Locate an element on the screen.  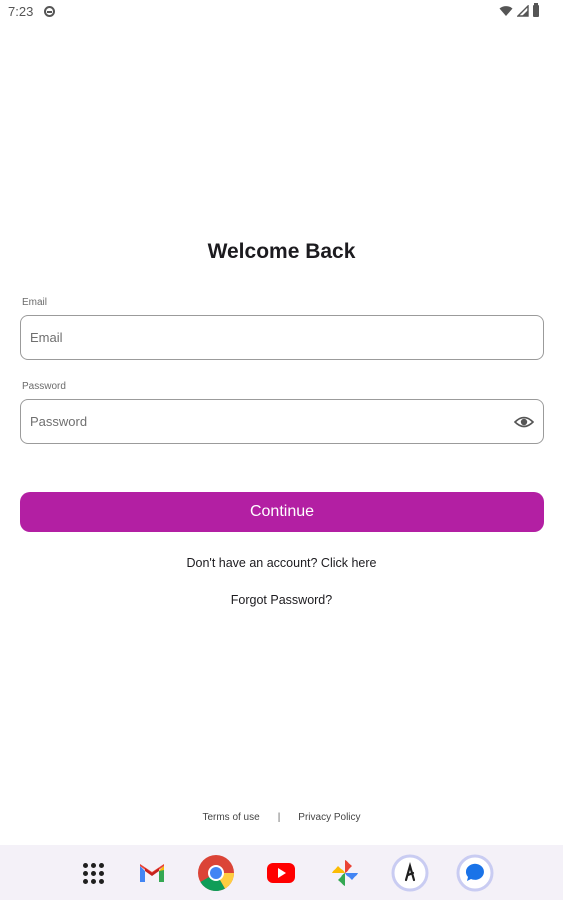
youtube-icon is located at coordinates (281, 873).